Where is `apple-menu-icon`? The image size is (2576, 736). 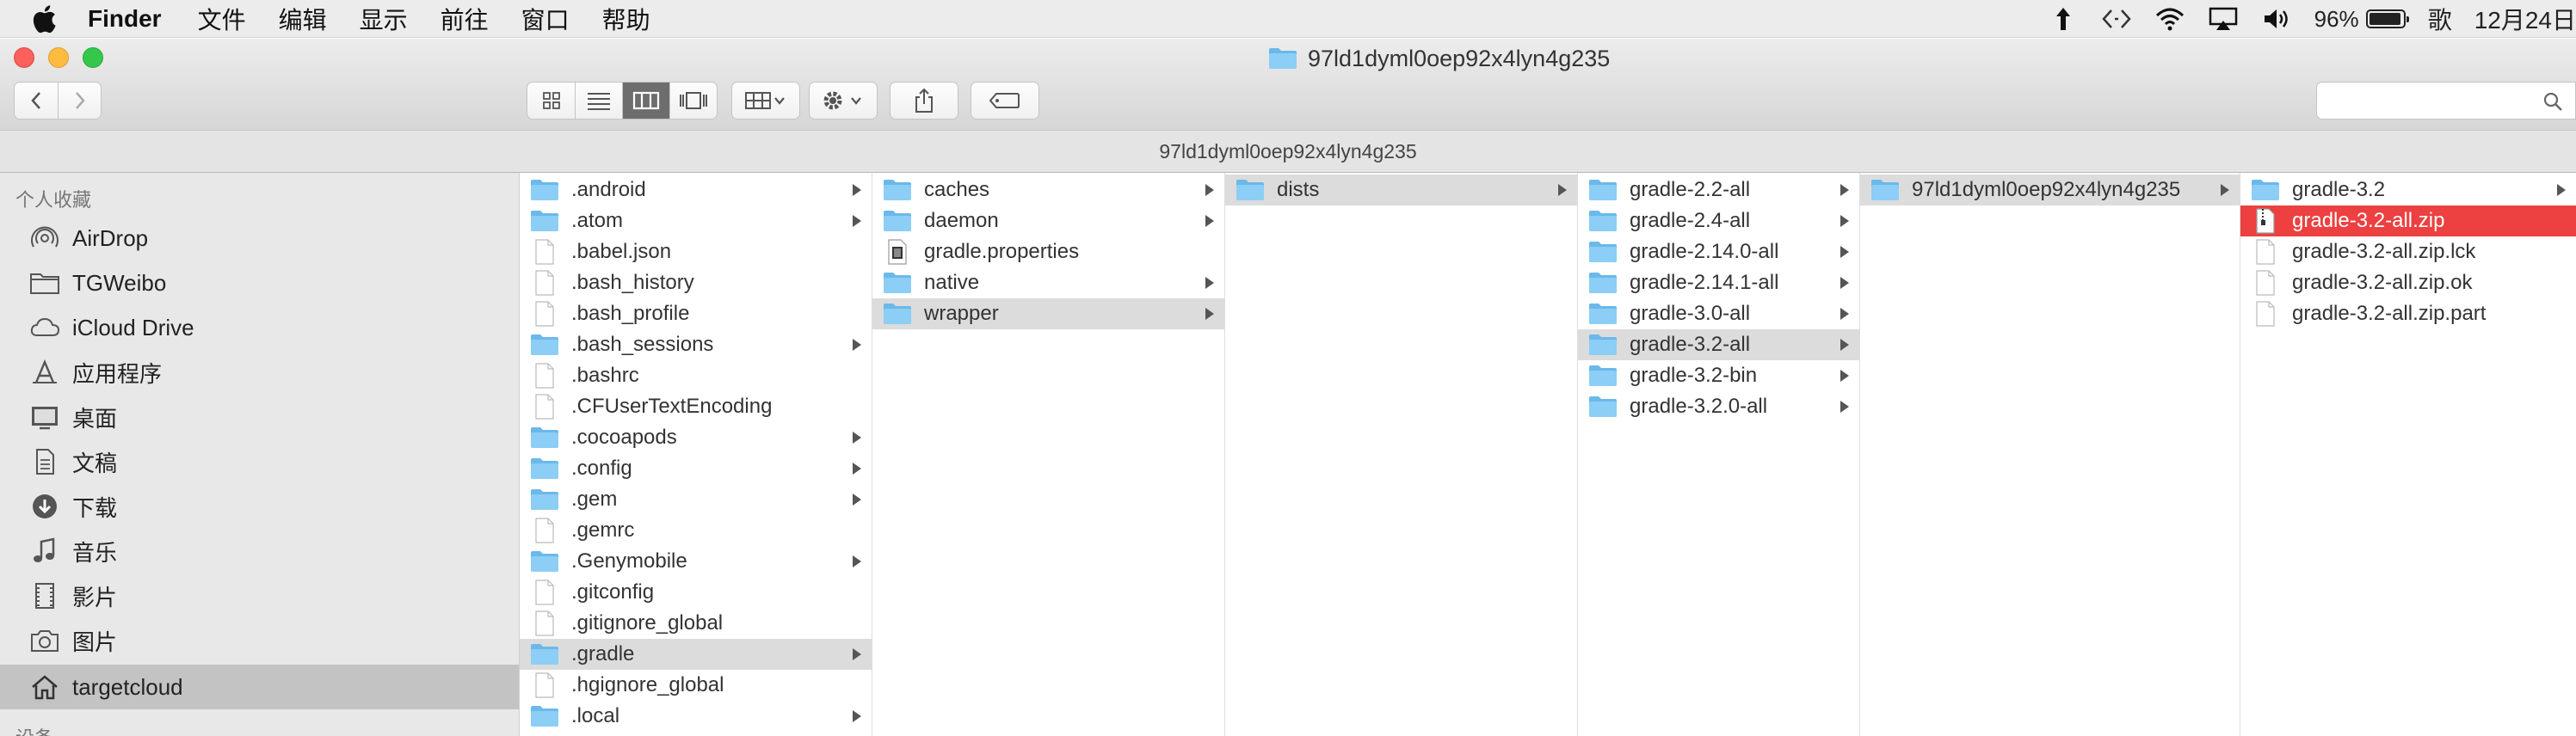
apple-menu-icon is located at coordinates (44, 19).